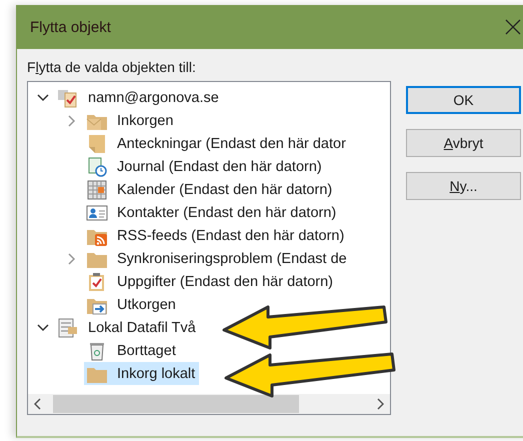  What do you see at coordinates (216, 235) in the screenshot?
I see `tree-item: RSS-feeds (Endast den här datorn)` at bounding box center [216, 235].